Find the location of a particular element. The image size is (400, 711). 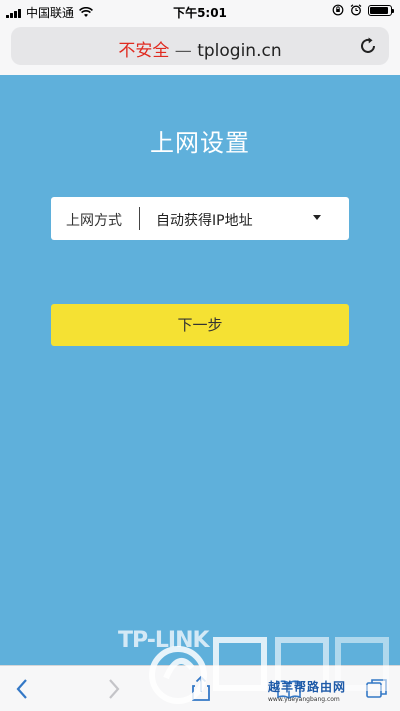

insecure-warning: 不安全 is located at coordinates (144, 51).